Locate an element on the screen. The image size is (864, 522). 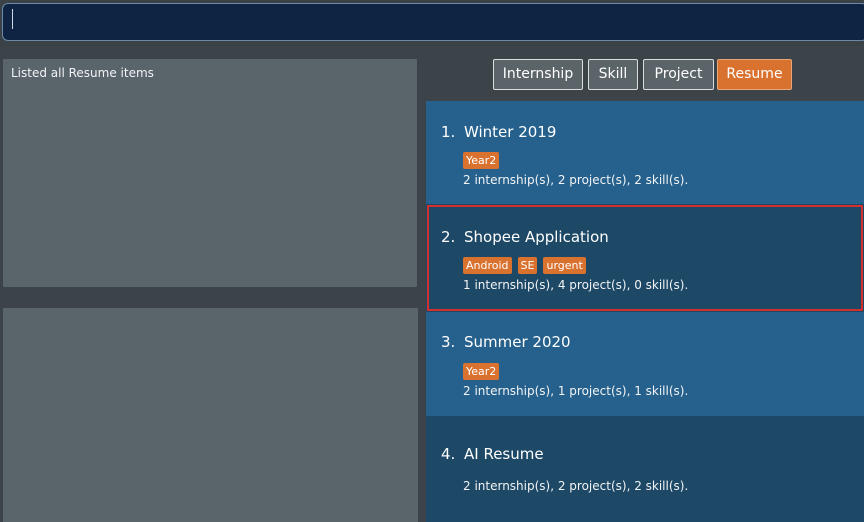
tab-bar: Internship Skill Project Resume is located at coordinates (645, 77).